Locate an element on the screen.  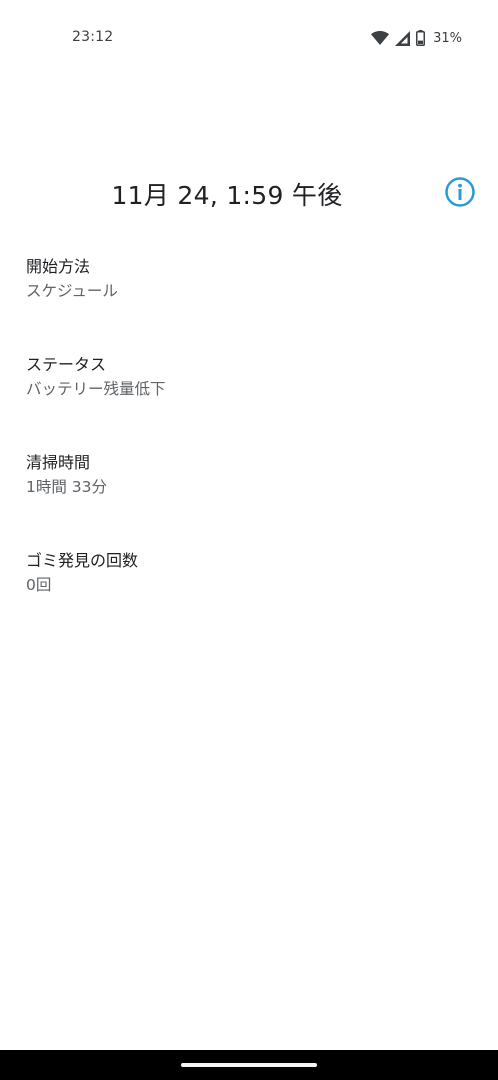
info-button is located at coordinates (460, 192).